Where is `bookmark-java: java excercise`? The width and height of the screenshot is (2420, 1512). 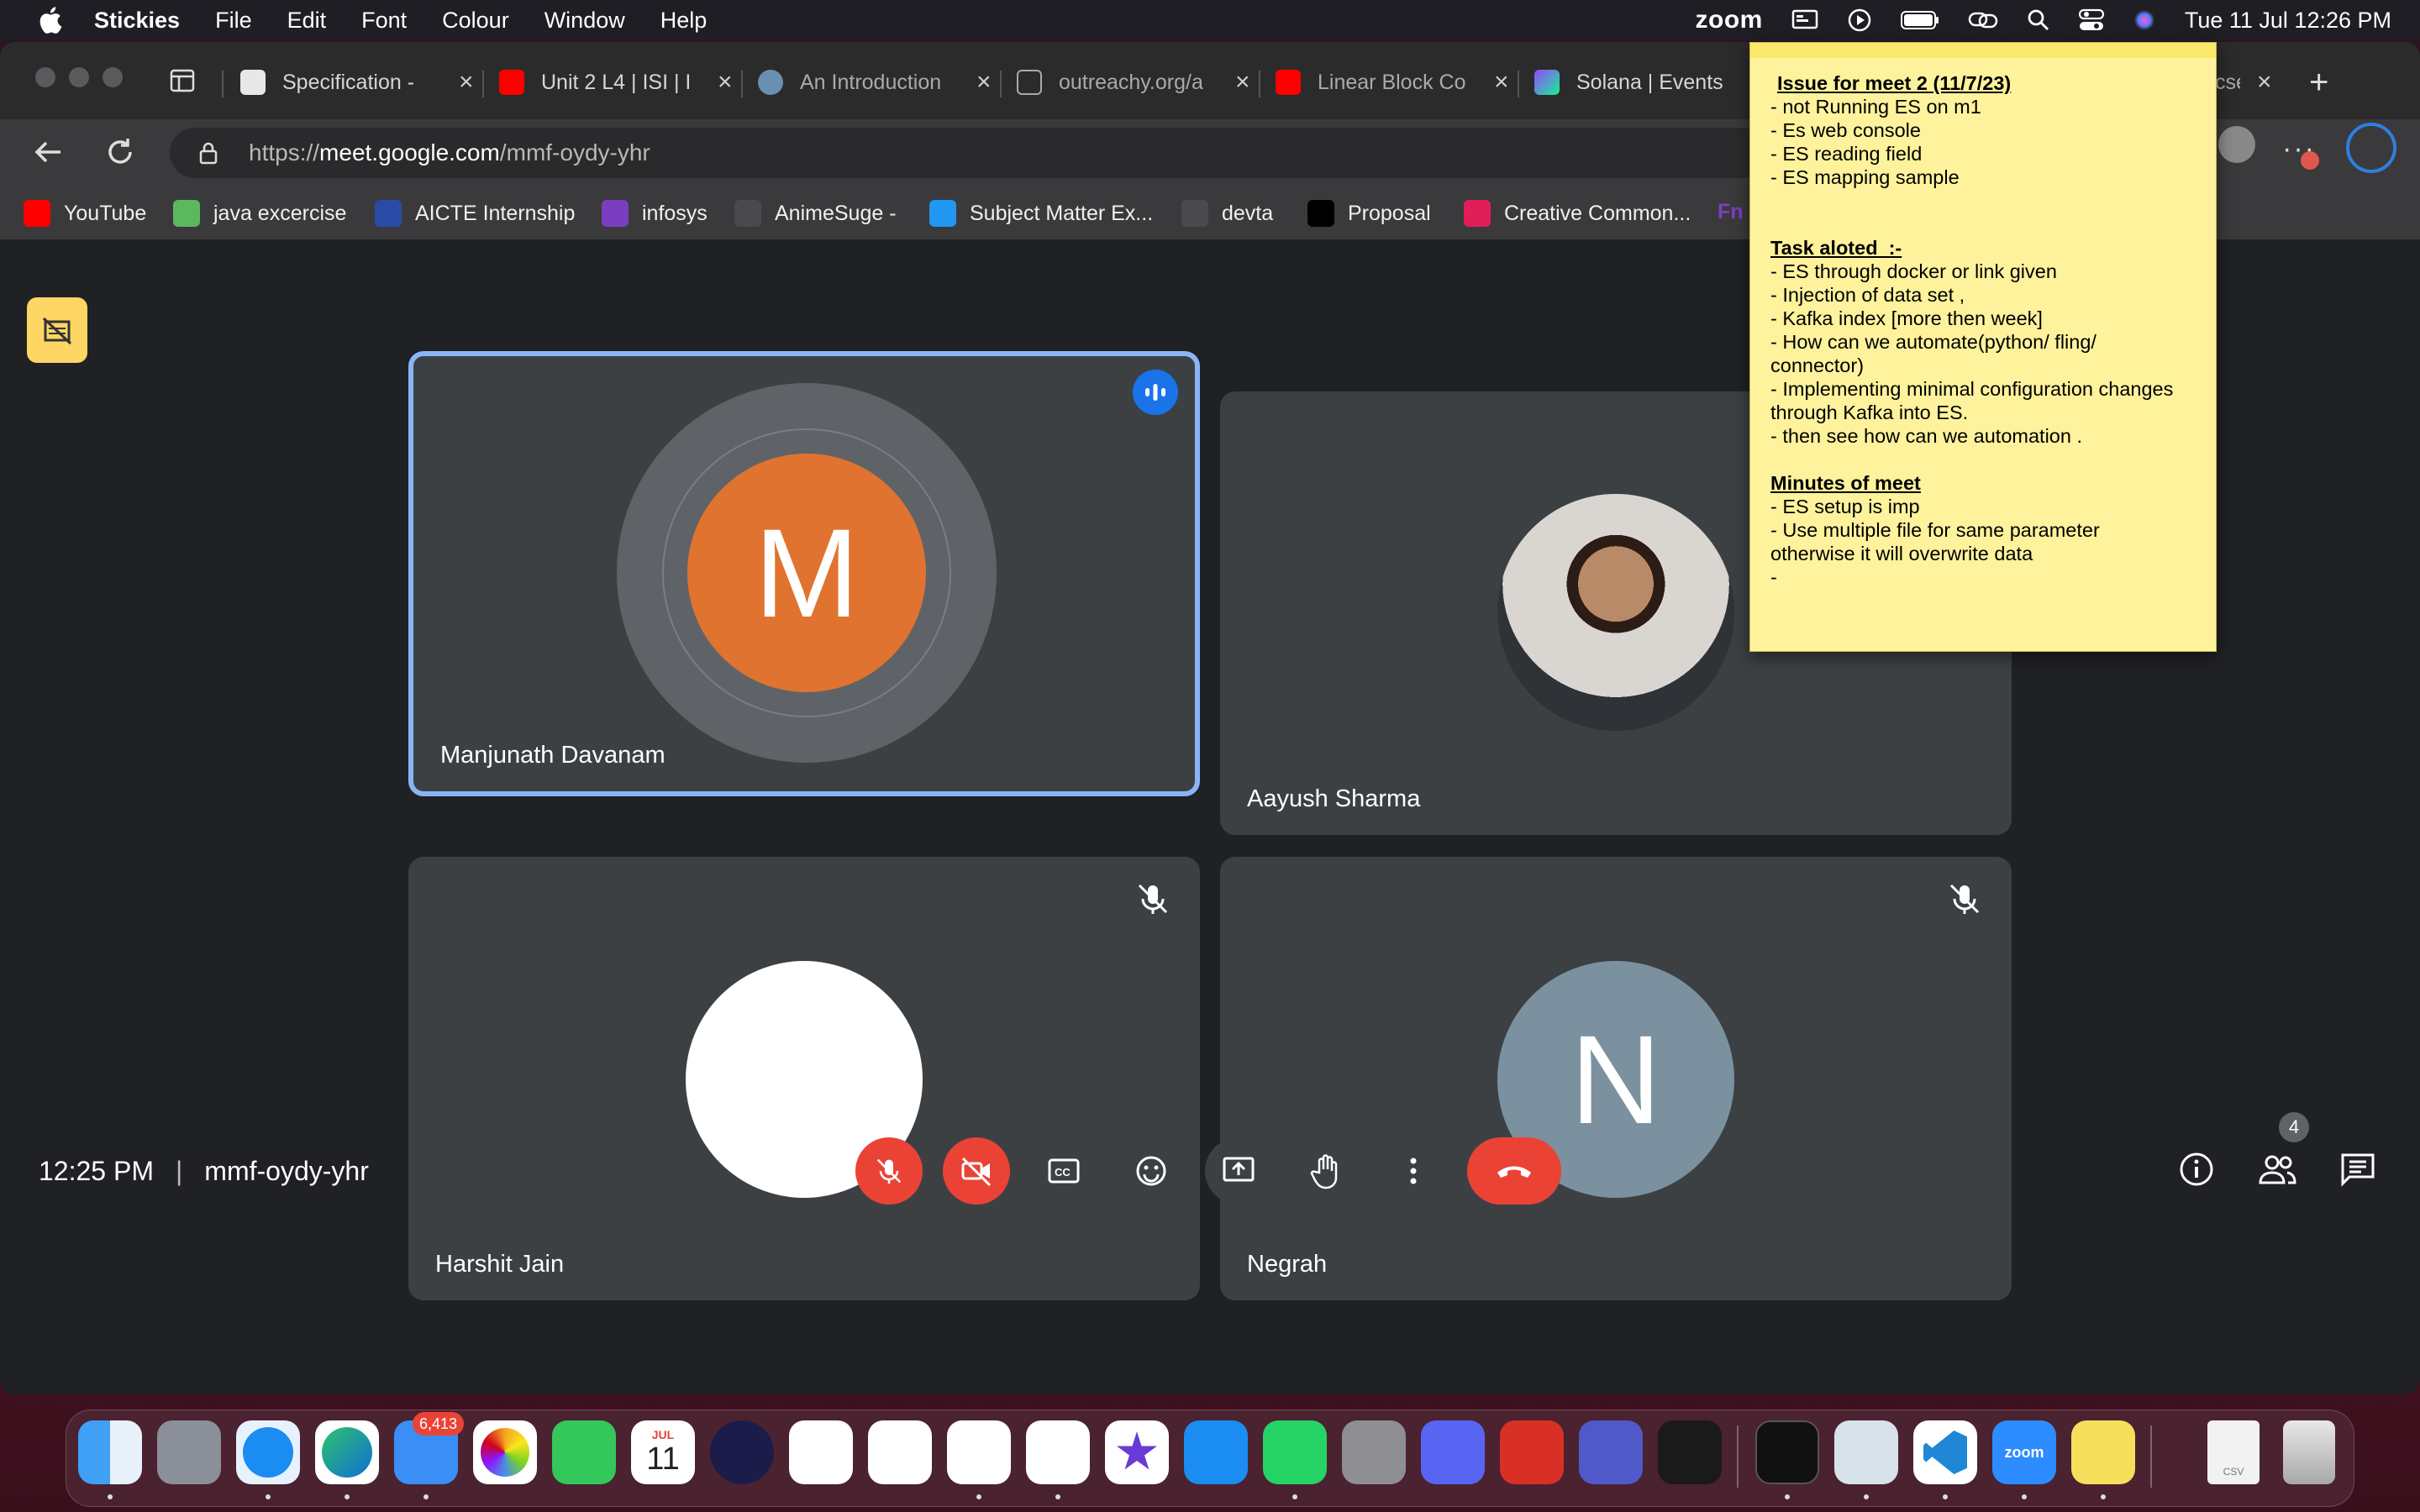 bookmark-java: java excercise is located at coordinates (259, 213).